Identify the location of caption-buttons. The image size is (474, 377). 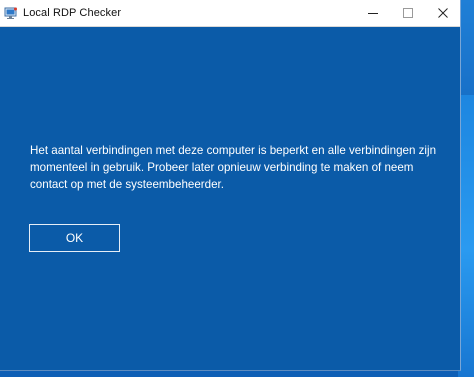
(407, 13).